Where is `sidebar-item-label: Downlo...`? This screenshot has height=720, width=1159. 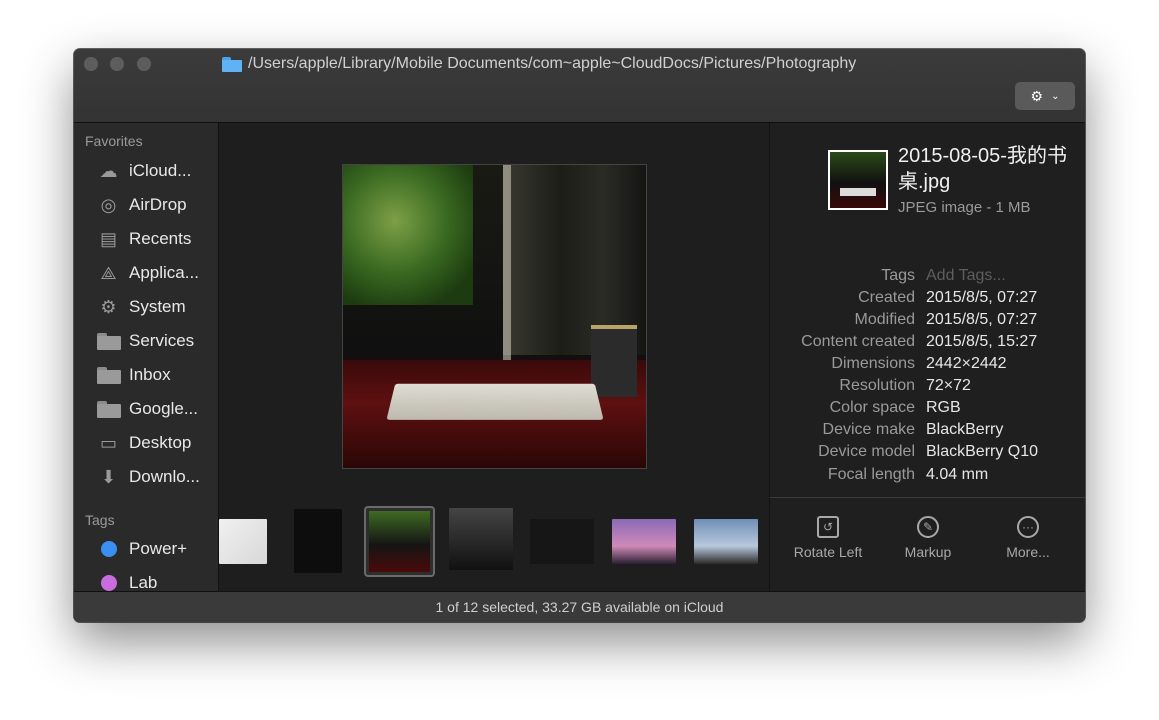
sidebar-item-label: Downlo... is located at coordinates (164, 476).